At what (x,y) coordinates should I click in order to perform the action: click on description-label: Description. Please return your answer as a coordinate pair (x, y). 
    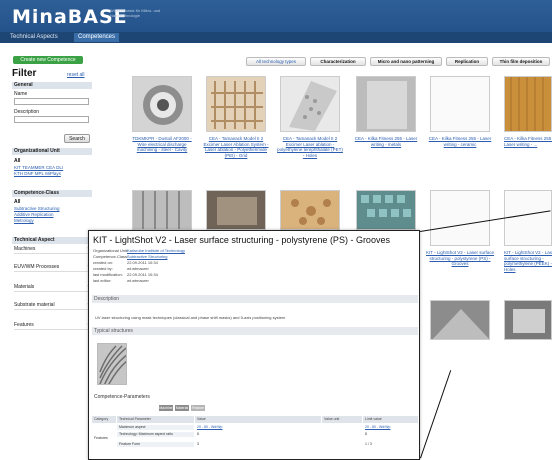
    Looking at the image, I should click on (27, 112).